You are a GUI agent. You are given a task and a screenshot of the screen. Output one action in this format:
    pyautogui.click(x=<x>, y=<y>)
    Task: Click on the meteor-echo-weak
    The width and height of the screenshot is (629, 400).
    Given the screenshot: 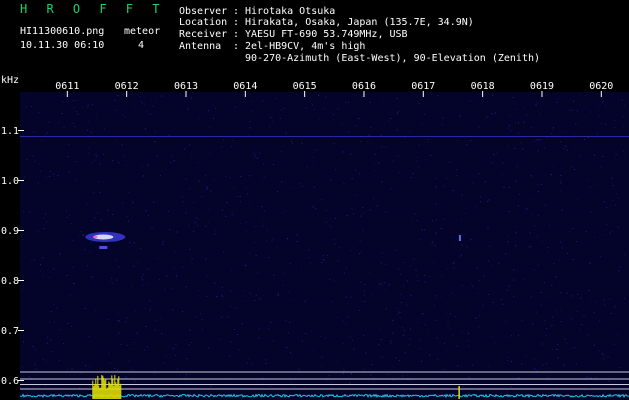 What is the action you would take?
    pyautogui.click(x=459, y=238)
    